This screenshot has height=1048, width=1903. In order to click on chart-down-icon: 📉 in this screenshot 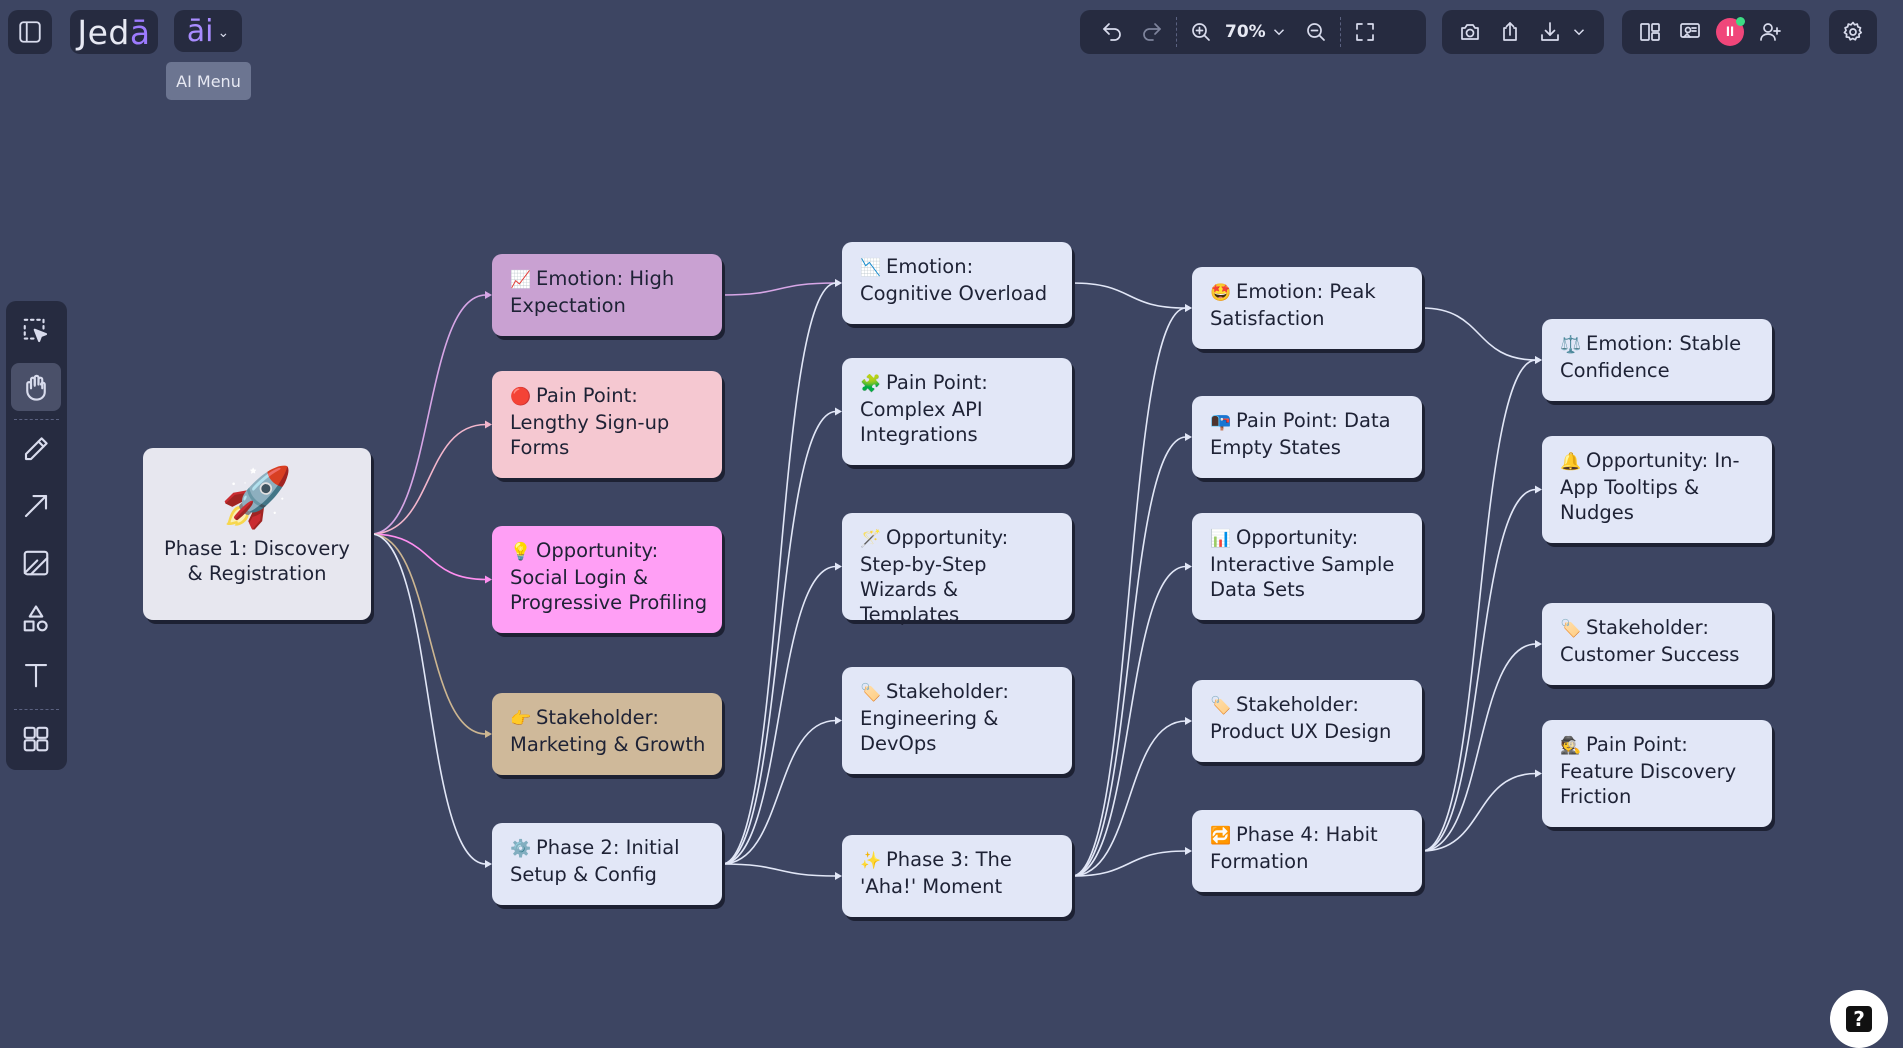, I will do `click(871, 268)`.